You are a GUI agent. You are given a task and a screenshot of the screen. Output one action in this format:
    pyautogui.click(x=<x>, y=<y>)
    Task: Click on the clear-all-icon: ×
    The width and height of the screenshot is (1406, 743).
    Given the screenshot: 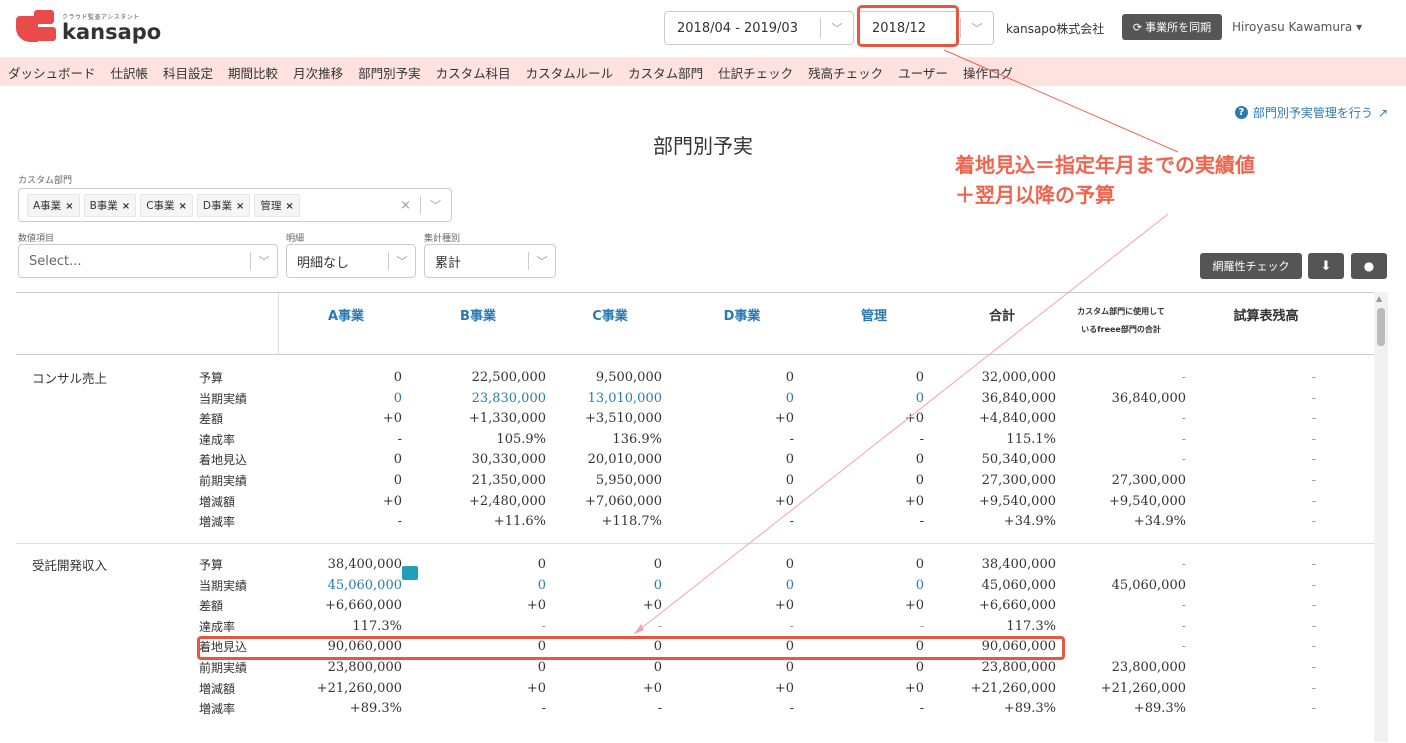 What is the action you would take?
    pyautogui.click(x=405, y=205)
    